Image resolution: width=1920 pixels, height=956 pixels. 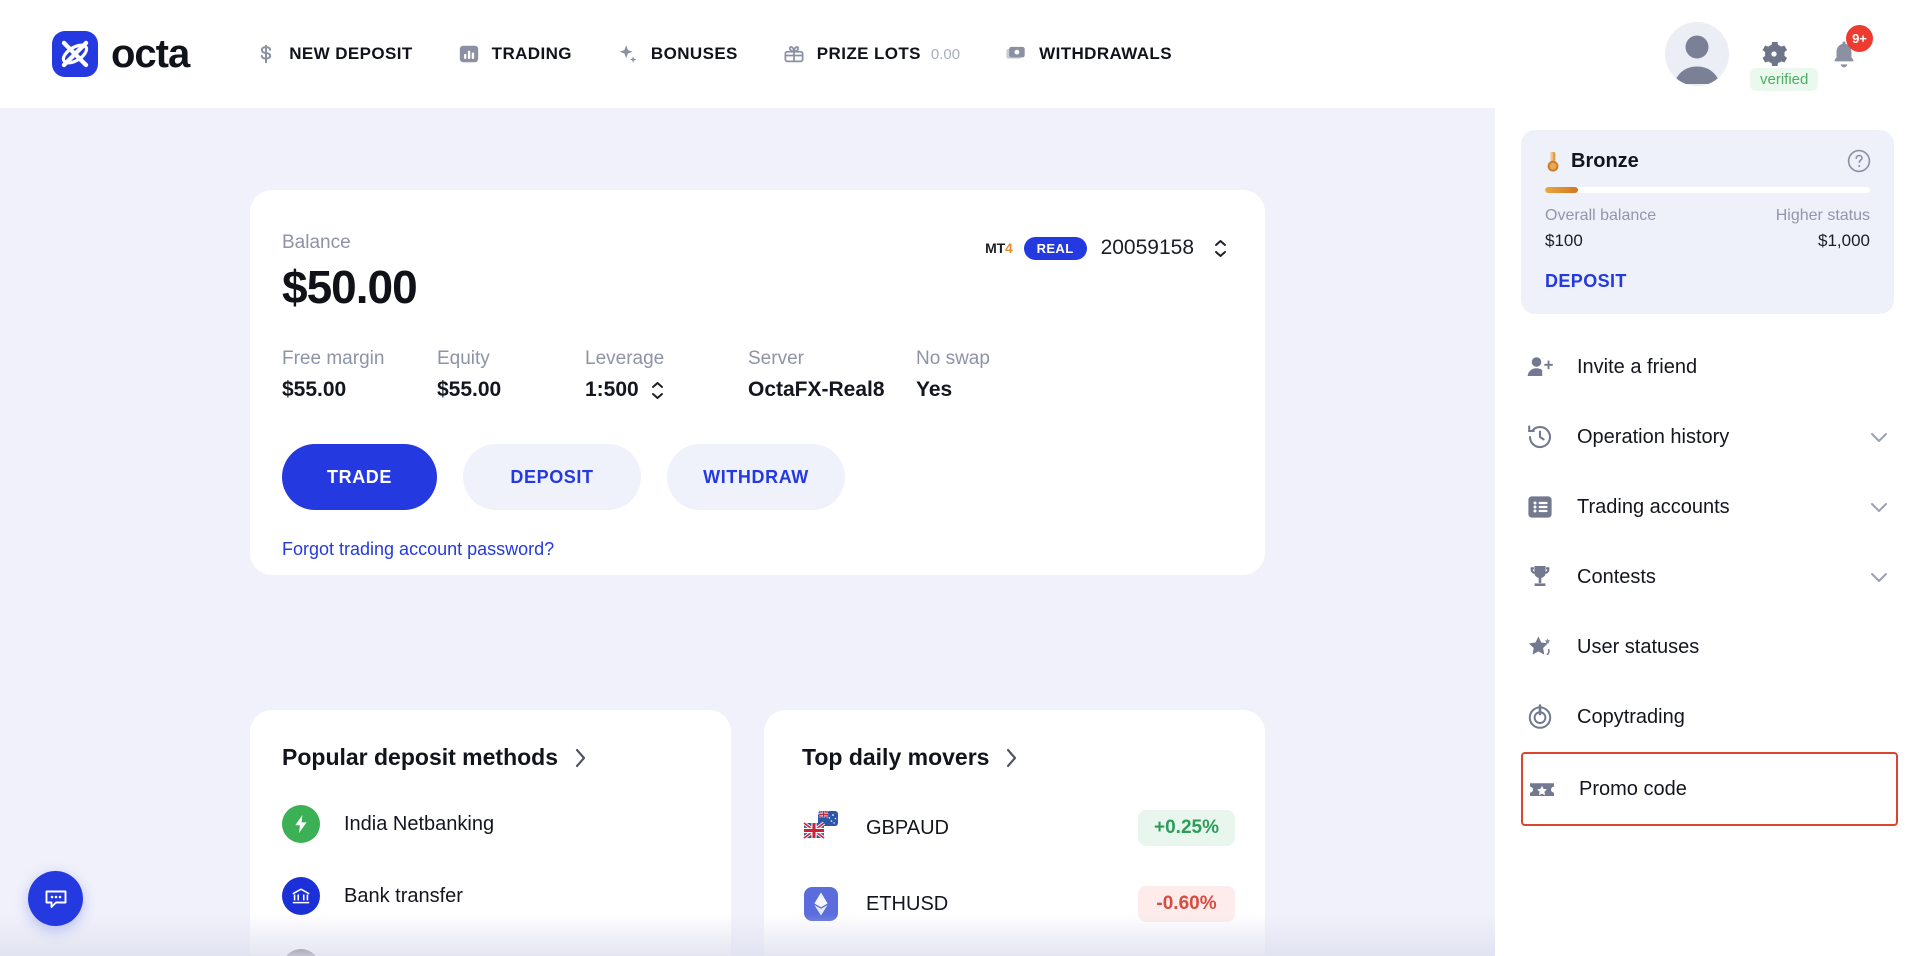 I want to click on withdraw-button: WITHDRAW, so click(x=756, y=477).